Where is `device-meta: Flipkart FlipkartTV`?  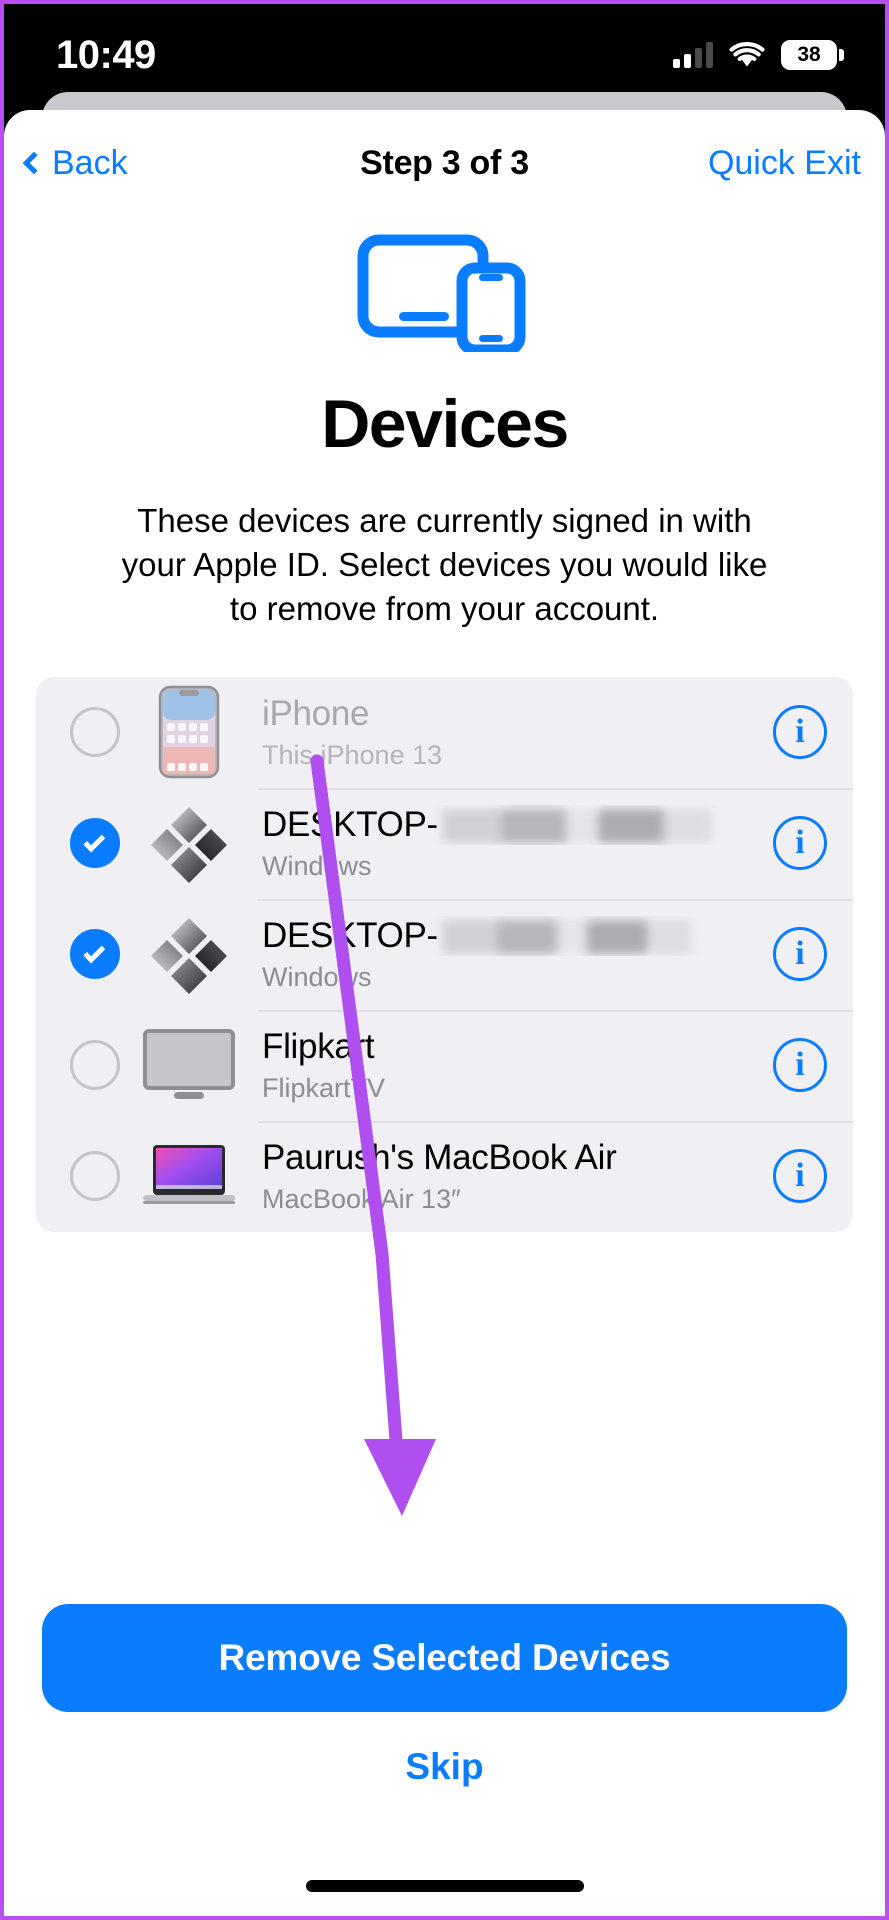
device-meta: Flipkart FlipkartTV is located at coordinates (517, 1065).